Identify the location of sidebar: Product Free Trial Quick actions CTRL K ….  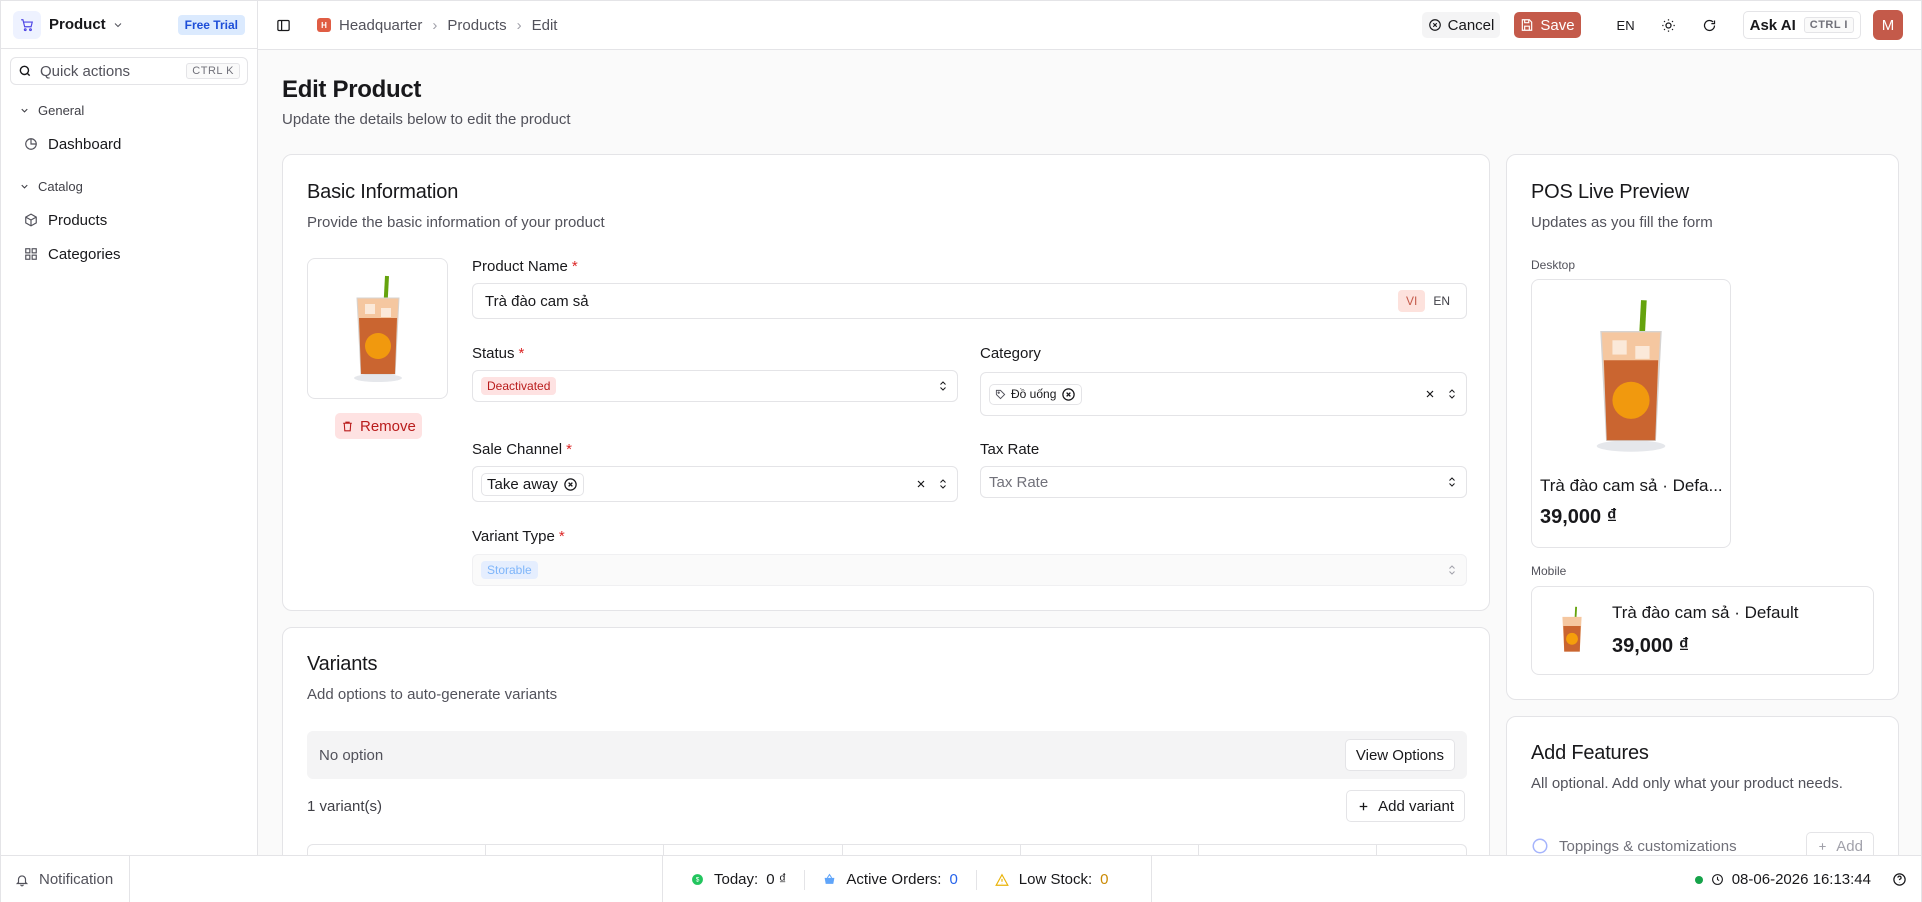
(129, 428).